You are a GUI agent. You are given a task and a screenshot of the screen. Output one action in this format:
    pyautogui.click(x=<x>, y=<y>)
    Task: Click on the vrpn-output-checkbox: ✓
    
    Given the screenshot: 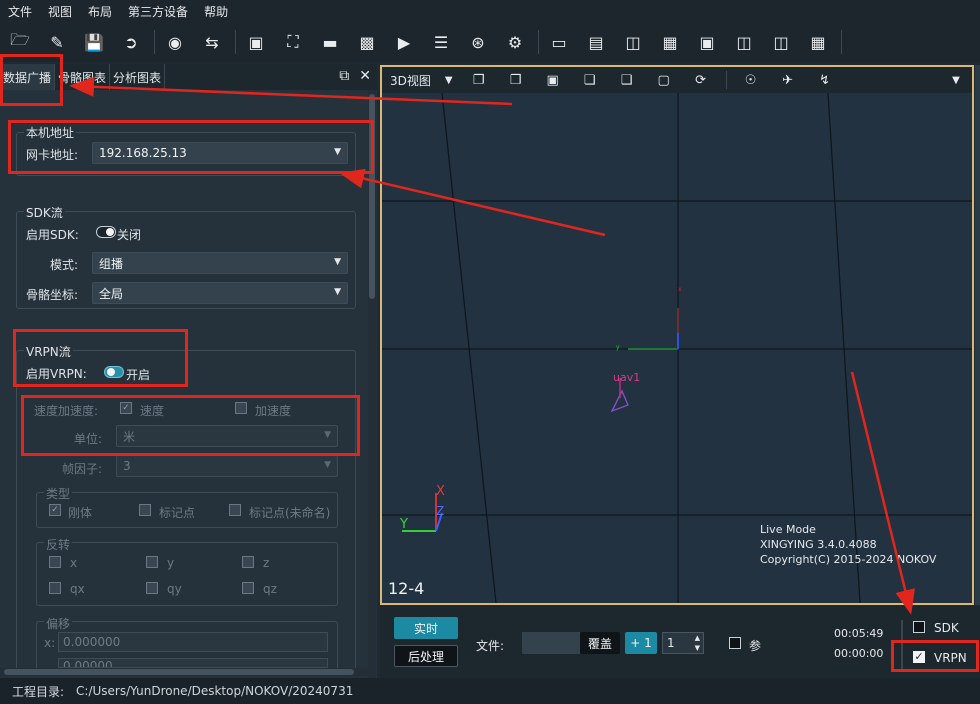 What is the action you would take?
    pyautogui.click(x=919, y=657)
    